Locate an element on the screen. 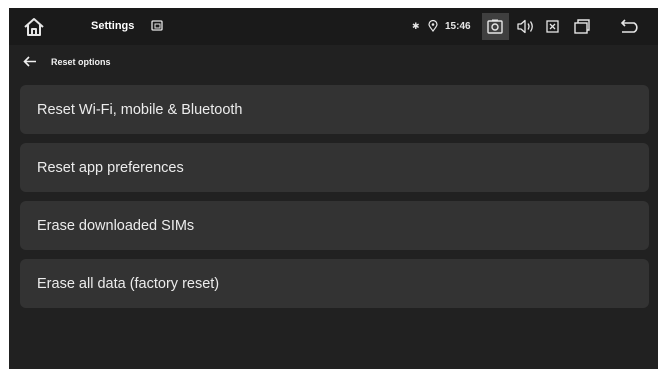  bluetooth-icon: ✱ is located at coordinates (416, 26).